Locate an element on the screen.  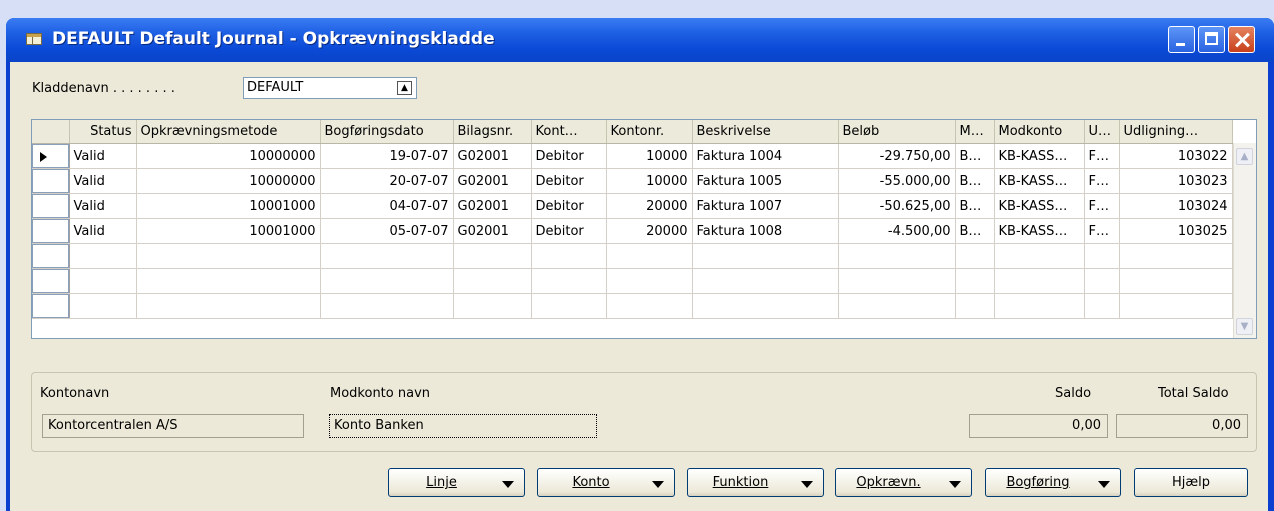
account-name-field: Kontorcentralen A/S is located at coordinates (173, 426).